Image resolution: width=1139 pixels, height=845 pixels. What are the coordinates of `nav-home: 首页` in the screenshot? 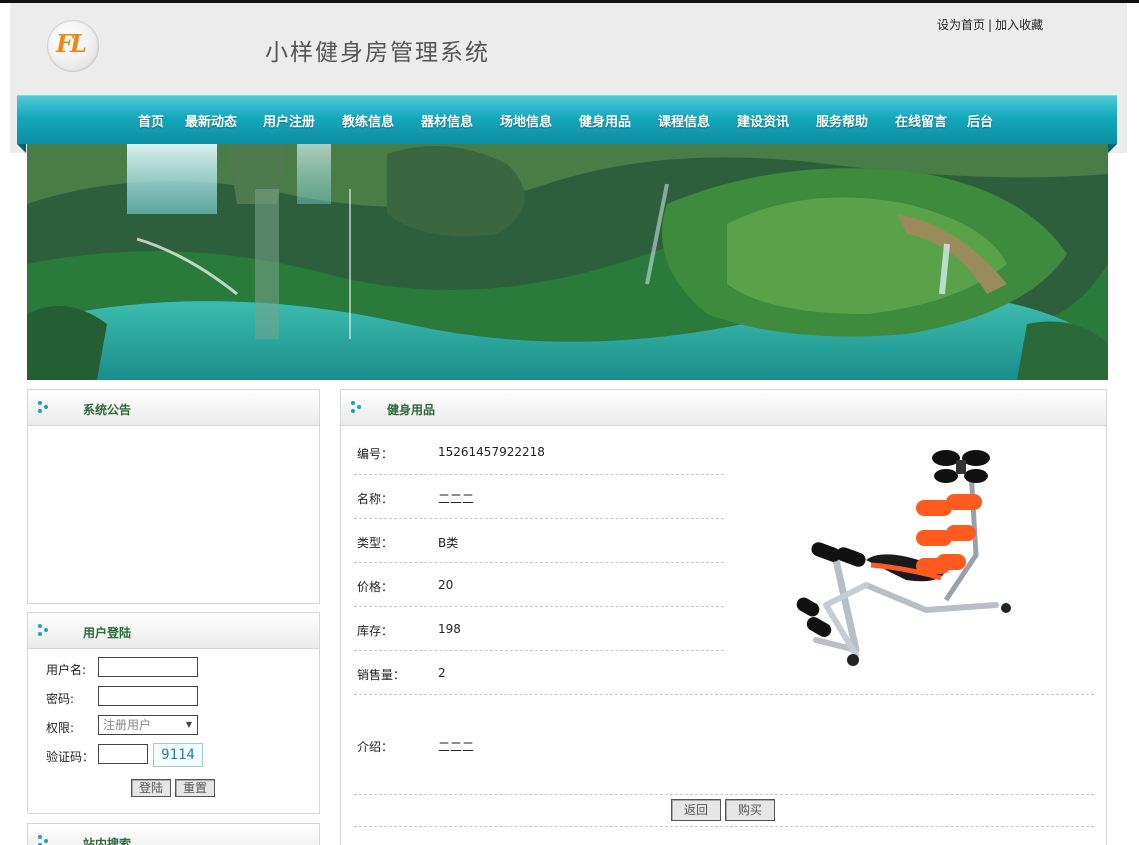 It's located at (151, 120).